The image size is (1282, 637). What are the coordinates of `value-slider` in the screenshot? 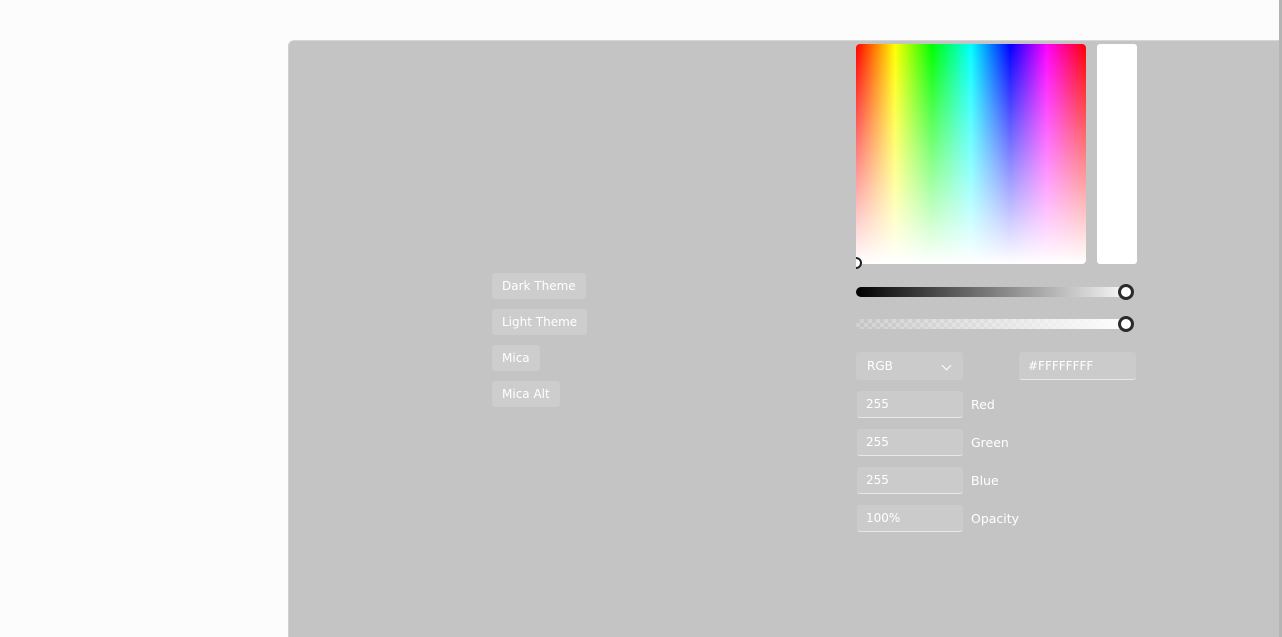 It's located at (995, 292).